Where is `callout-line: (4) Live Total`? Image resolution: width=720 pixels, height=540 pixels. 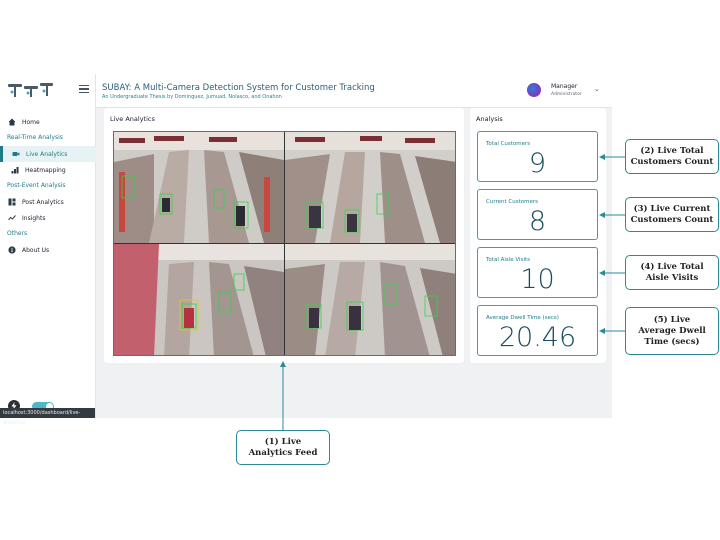
callout-line: (4) Live Total is located at coordinates (672, 266).